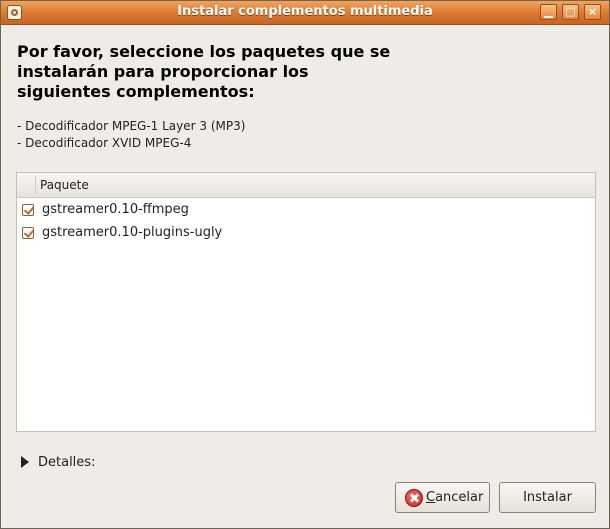 The image size is (610, 529). I want to click on close-button: ×, so click(592, 12).